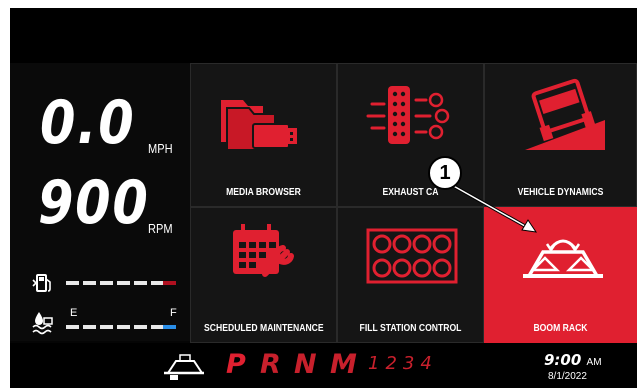  I want to click on gear-m: M, so click(343, 364).